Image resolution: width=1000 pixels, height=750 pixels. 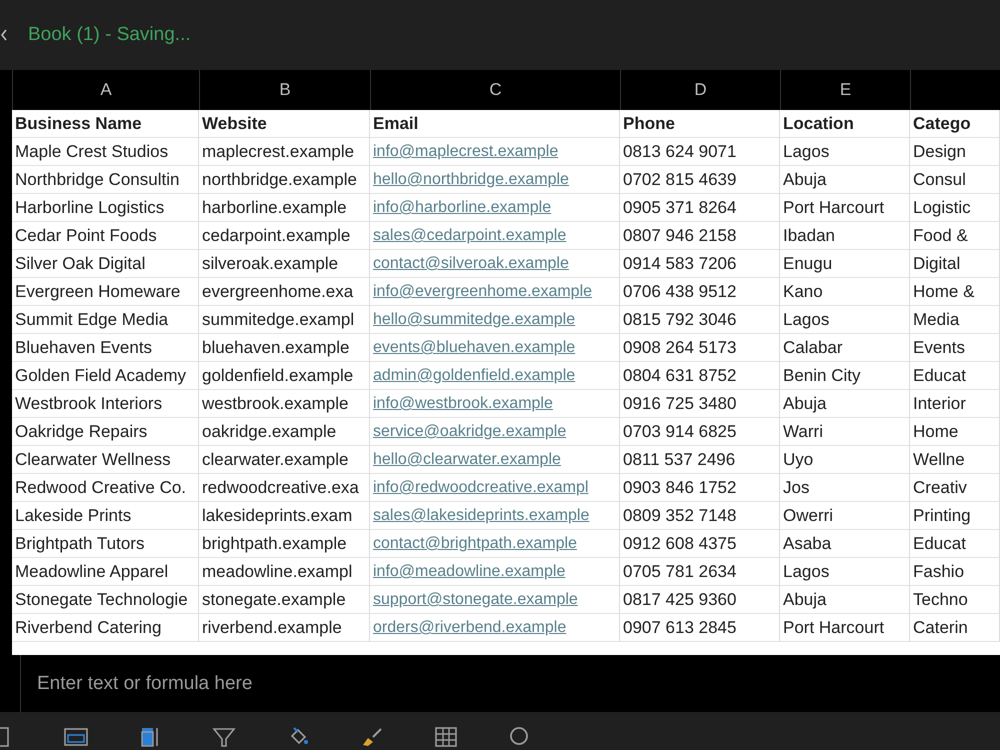 I want to click on table-cell: Harborline Logistics, so click(x=105, y=208).